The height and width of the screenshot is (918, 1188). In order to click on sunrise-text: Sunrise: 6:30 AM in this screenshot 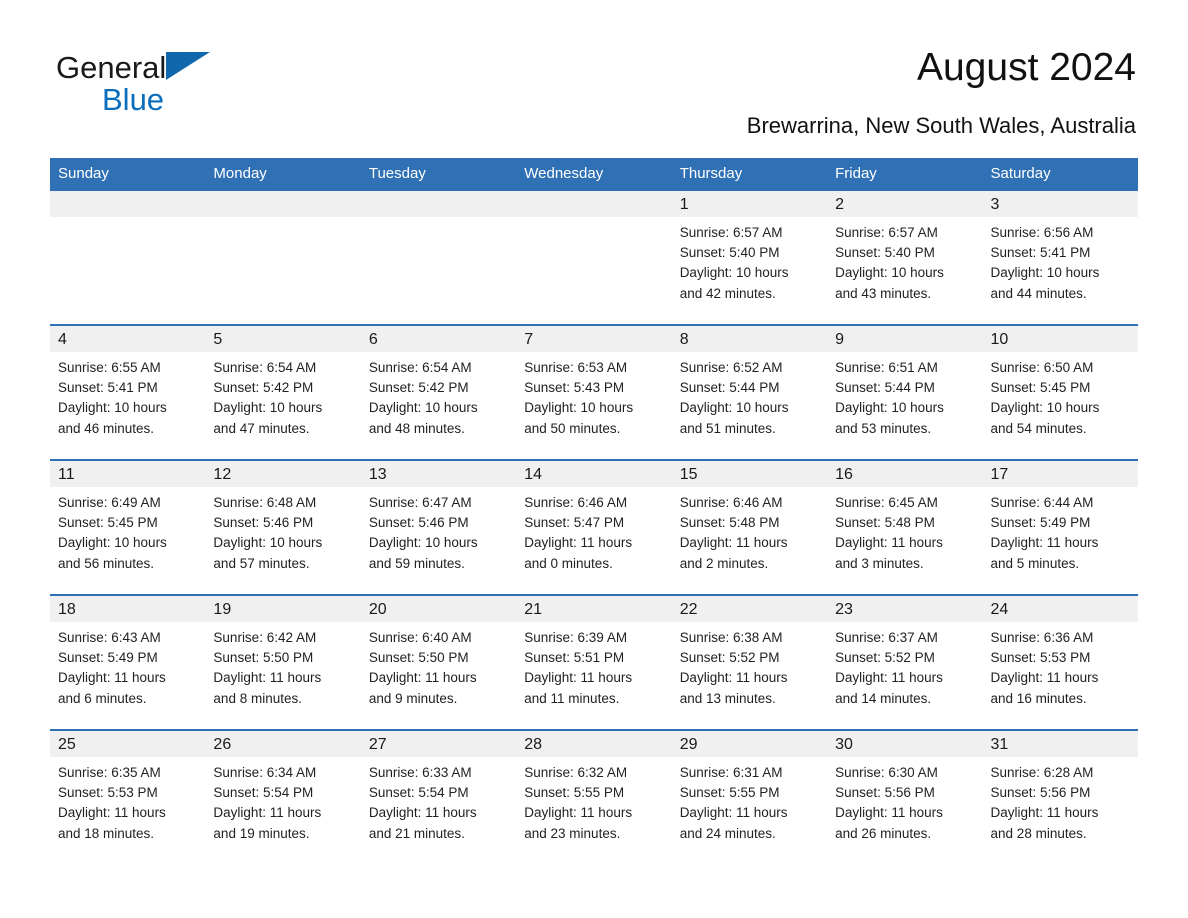, I will do `click(886, 772)`.